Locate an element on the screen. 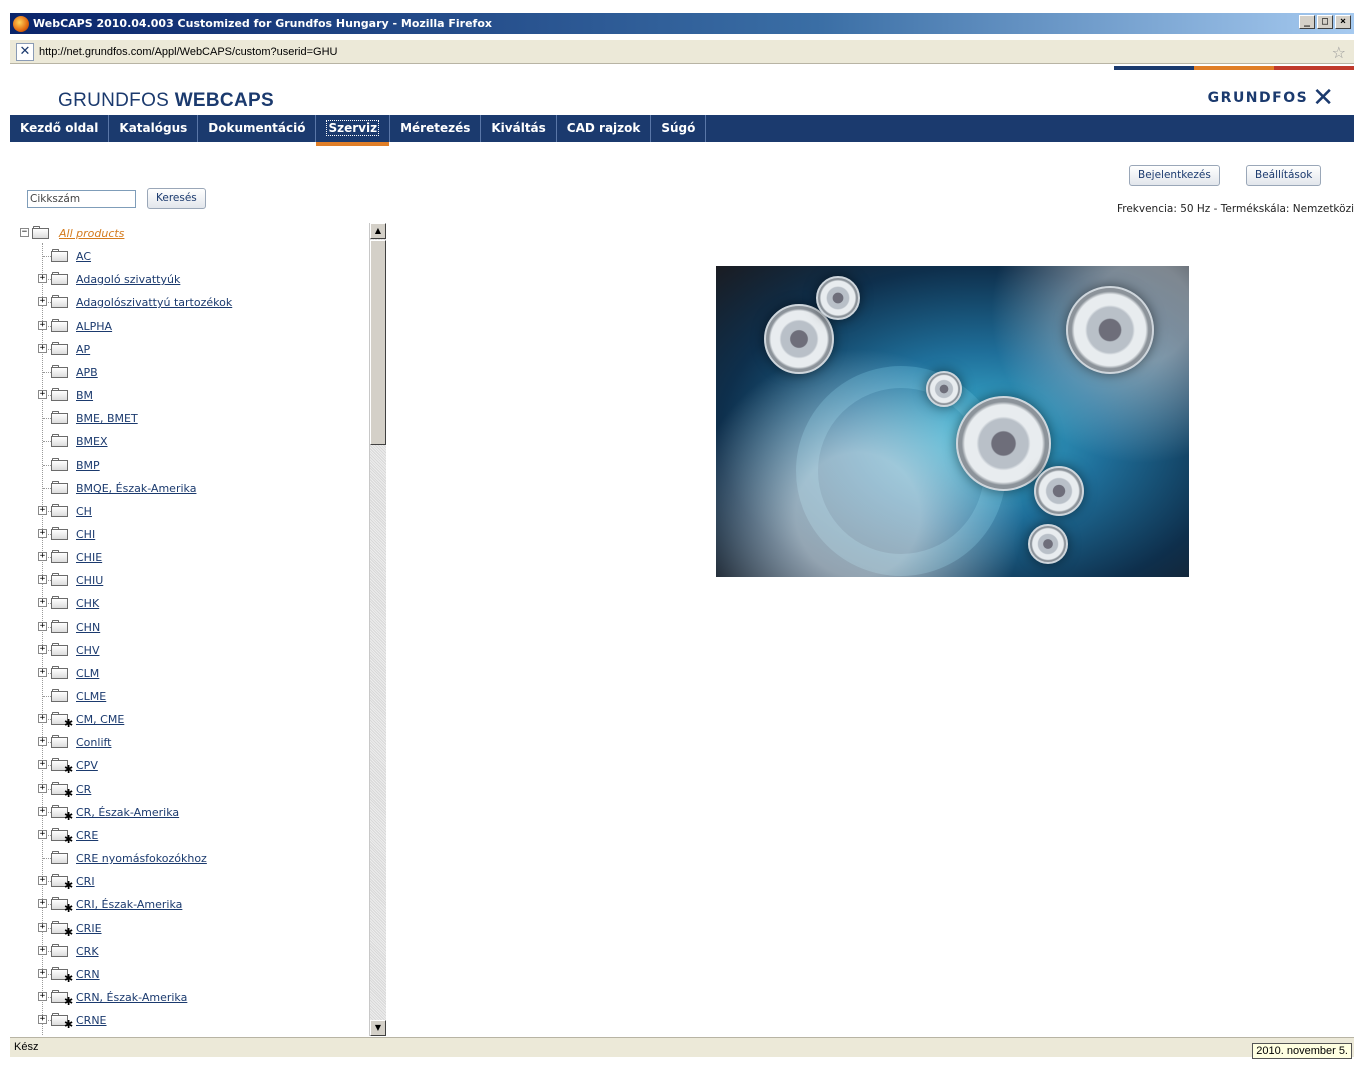  close-button: × is located at coordinates (1343, 22).